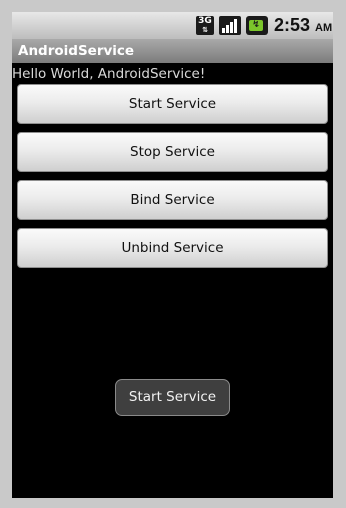  What do you see at coordinates (172, 104) in the screenshot?
I see `start-service-button: Start Service` at bounding box center [172, 104].